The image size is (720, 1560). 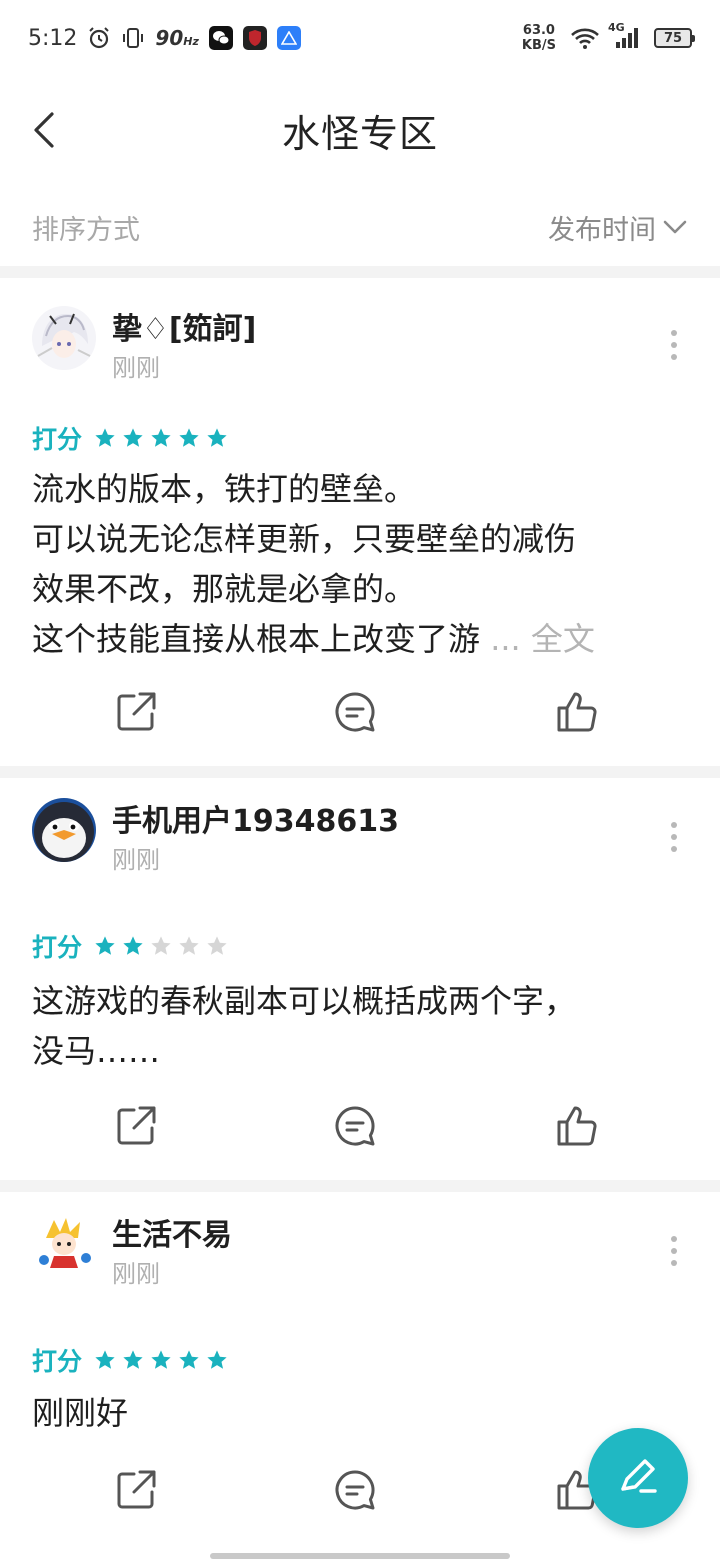 What do you see at coordinates (585, 38) in the screenshot?
I see `wifi-icon` at bounding box center [585, 38].